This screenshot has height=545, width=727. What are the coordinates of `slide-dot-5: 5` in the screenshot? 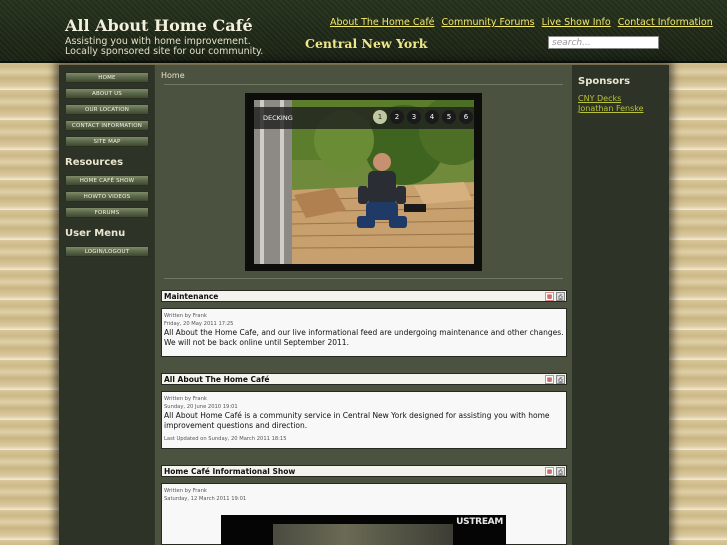 It's located at (449, 117).